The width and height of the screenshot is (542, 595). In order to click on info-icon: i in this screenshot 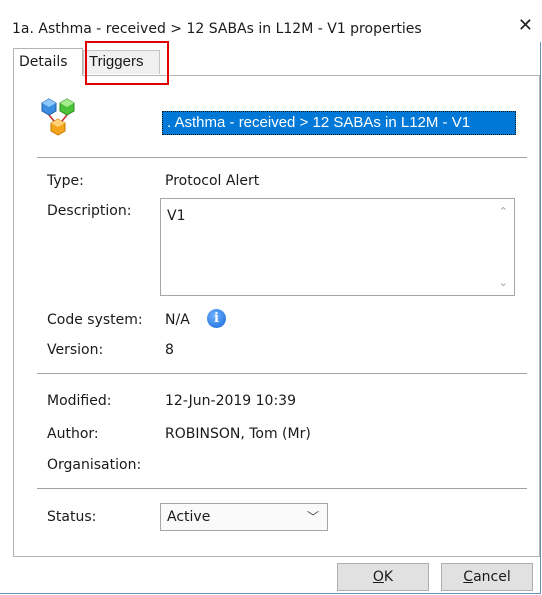, I will do `click(216, 318)`.